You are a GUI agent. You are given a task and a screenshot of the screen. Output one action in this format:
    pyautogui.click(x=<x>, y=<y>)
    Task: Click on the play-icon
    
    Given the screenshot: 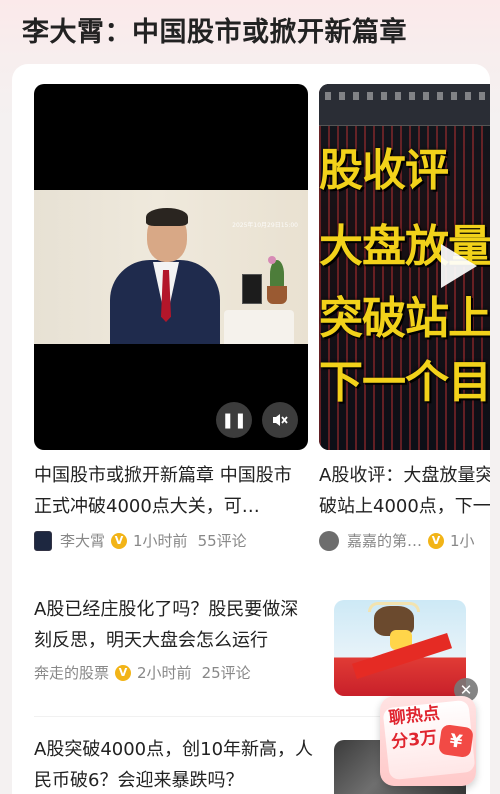 What is the action you would take?
    pyautogui.click(x=459, y=266)
    